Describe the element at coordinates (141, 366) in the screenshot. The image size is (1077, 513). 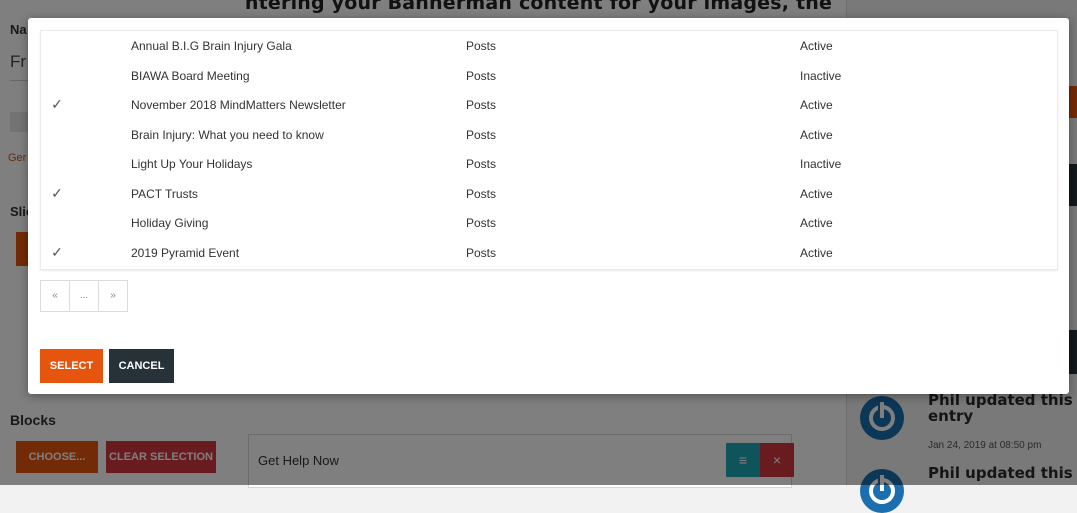
I see `cancel-button: CANCEL` at that location.